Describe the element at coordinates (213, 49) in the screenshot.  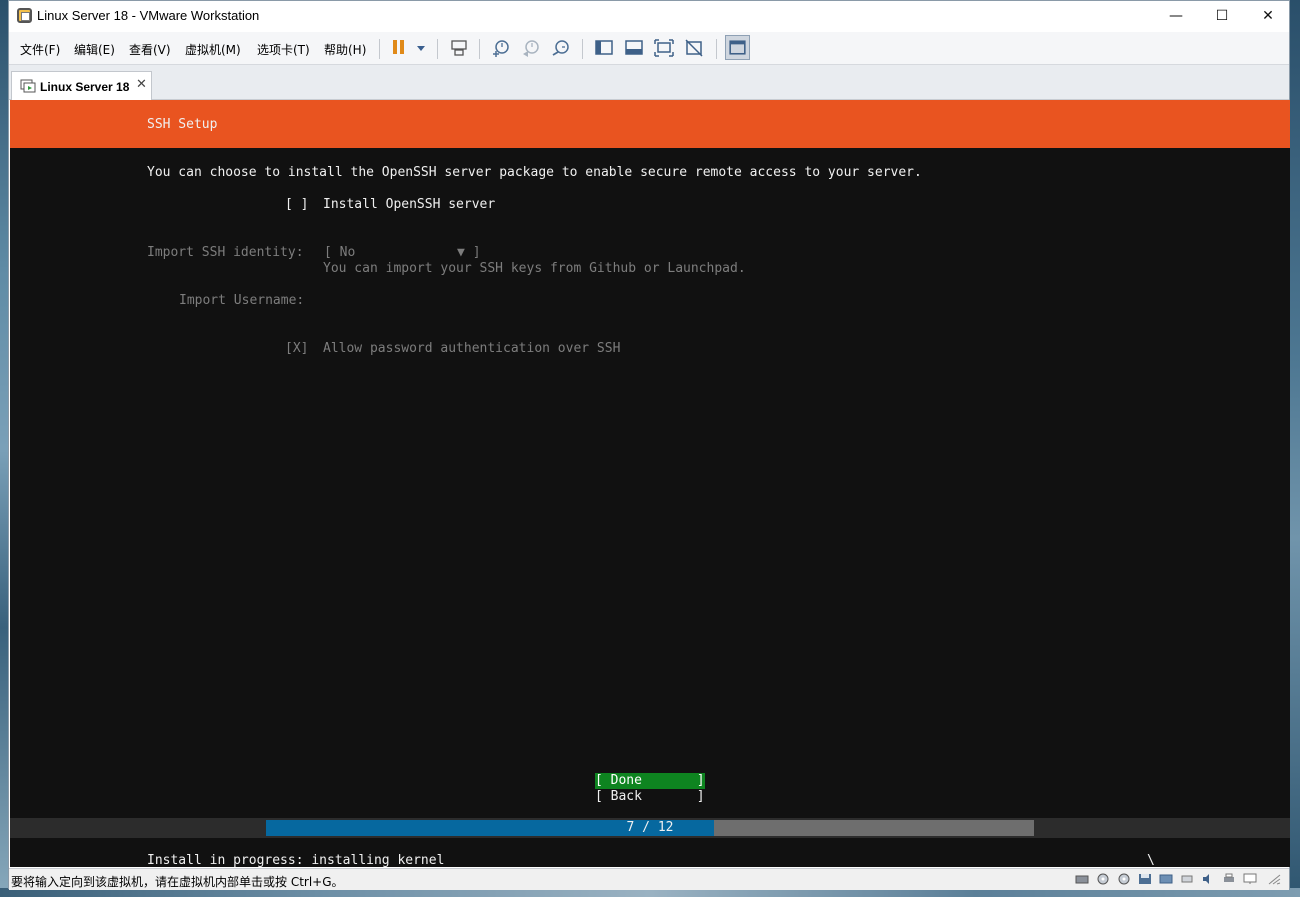
I see `menu-vm: 虚拟机(M)` at that location.